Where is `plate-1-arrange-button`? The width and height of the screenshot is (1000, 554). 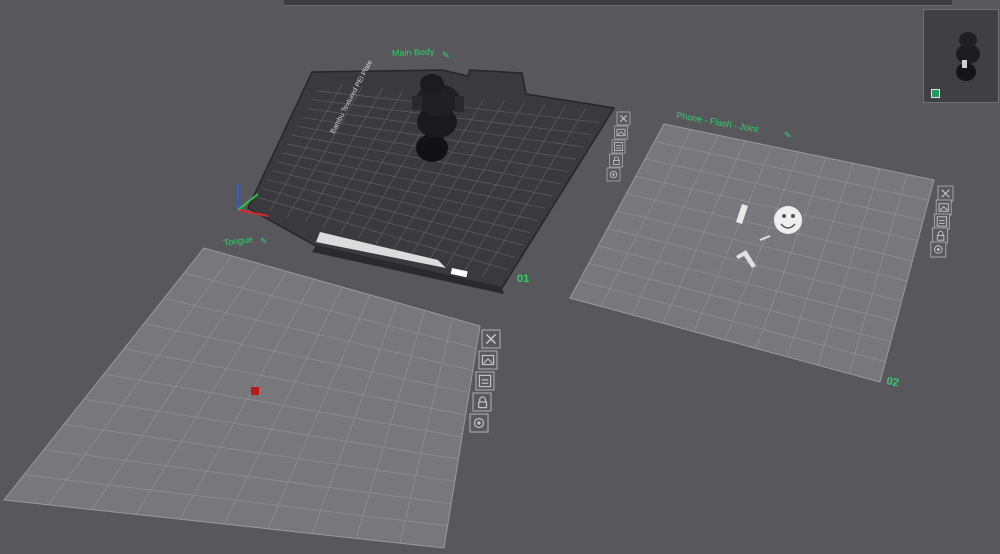 plate-1-arrange-button is located at coordinates (621, 132).